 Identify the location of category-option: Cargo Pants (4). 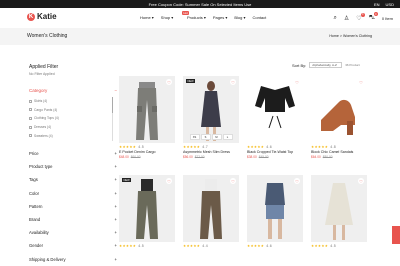
(73, 110).